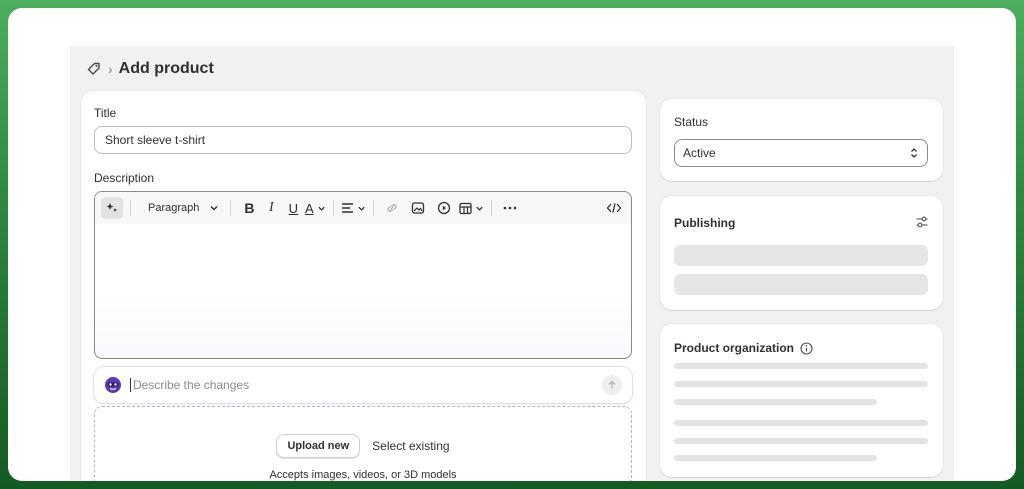 This screenshot has width=1024, height=489. I want to click on ai-prompt-bar: Describe the changes, so click(363, 385).